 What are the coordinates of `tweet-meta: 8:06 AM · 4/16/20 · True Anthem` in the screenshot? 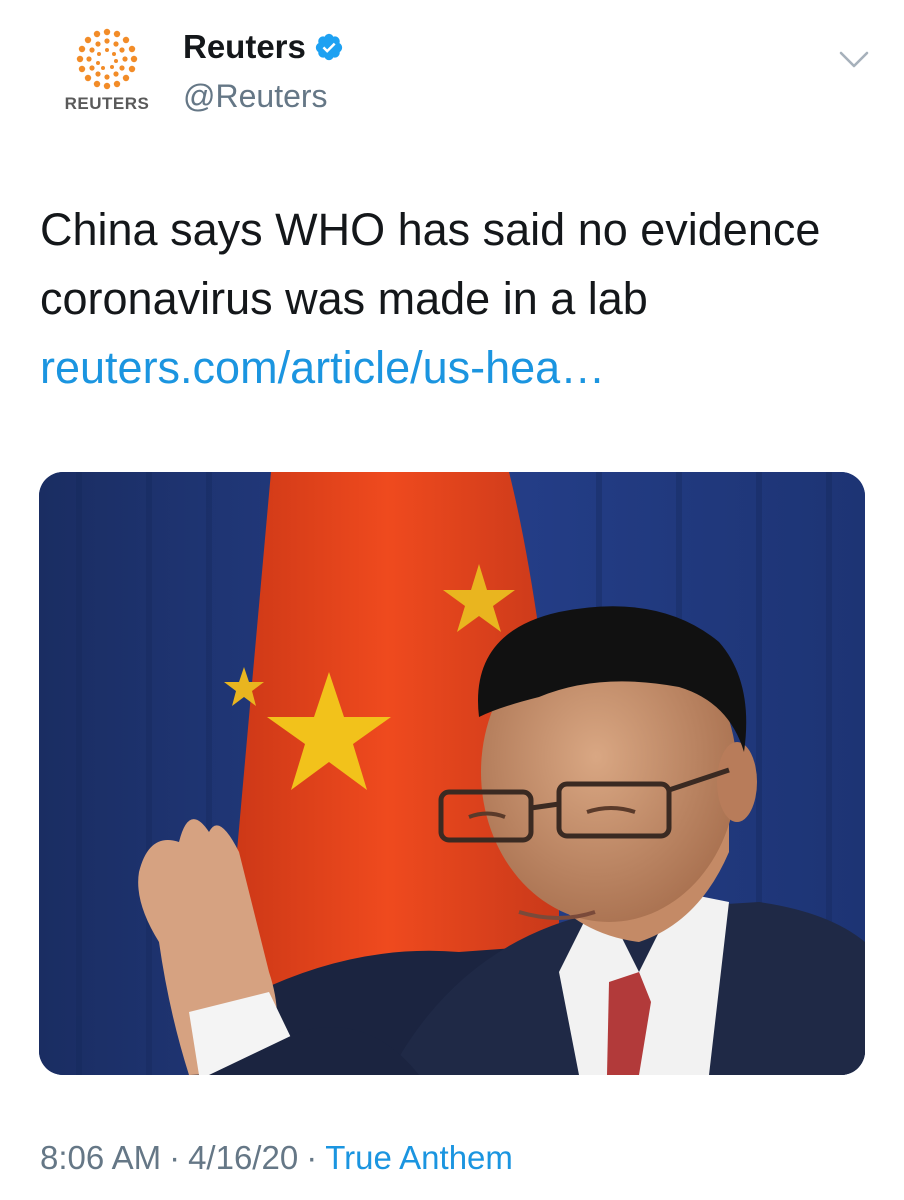 It's located at (276, 1158).